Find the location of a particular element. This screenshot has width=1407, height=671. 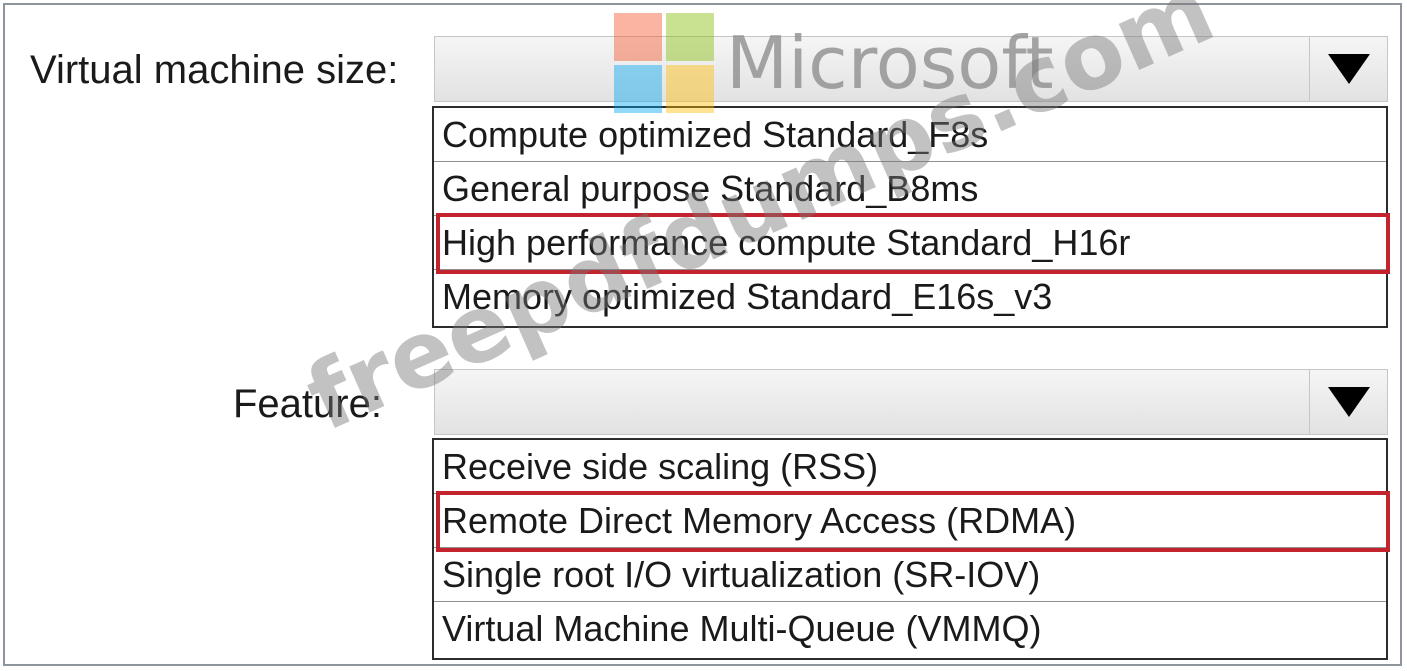

vm-size-label: Virtual machine size: is located at coordinates (214, 70).